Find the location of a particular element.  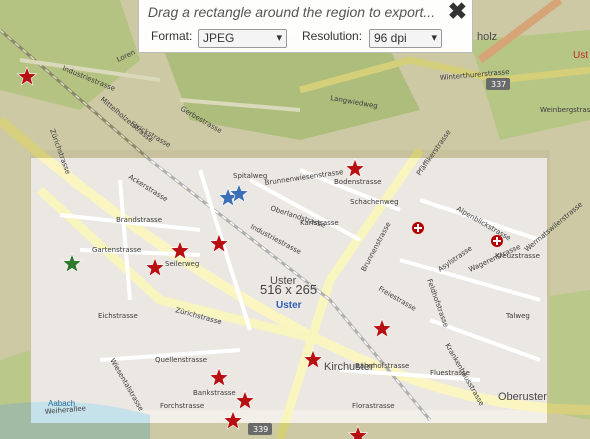

place-label-ust: Ust is located at coordinates (580, 55).